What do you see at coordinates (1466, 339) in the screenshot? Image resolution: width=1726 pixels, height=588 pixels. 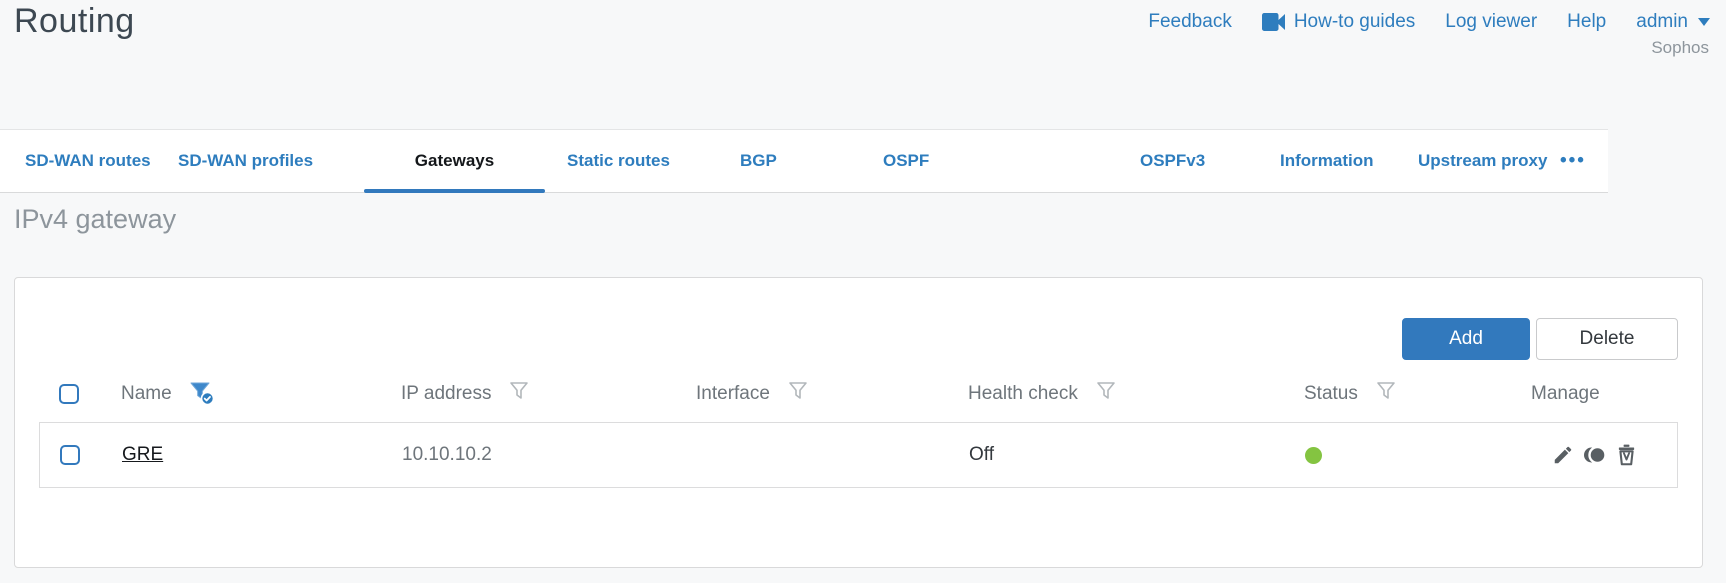 I see `add-button: Add` at bounding box center [1466, 339].